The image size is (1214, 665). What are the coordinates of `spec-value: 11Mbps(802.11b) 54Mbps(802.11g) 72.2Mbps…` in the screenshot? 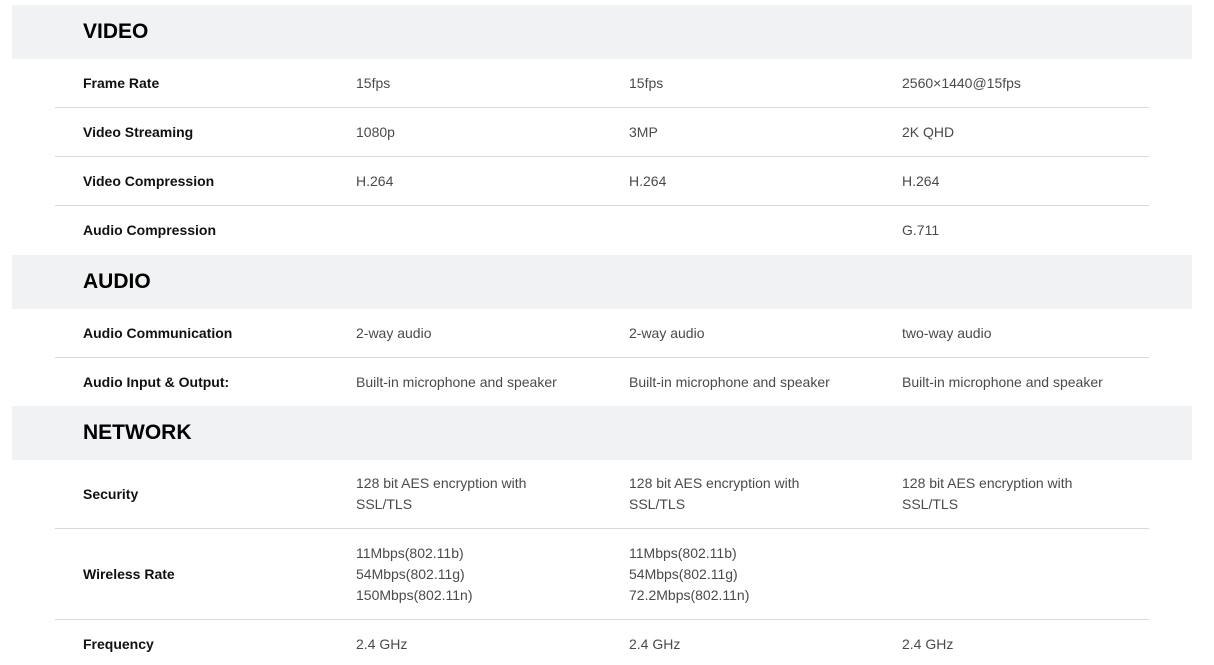 It's located at (689, 573).